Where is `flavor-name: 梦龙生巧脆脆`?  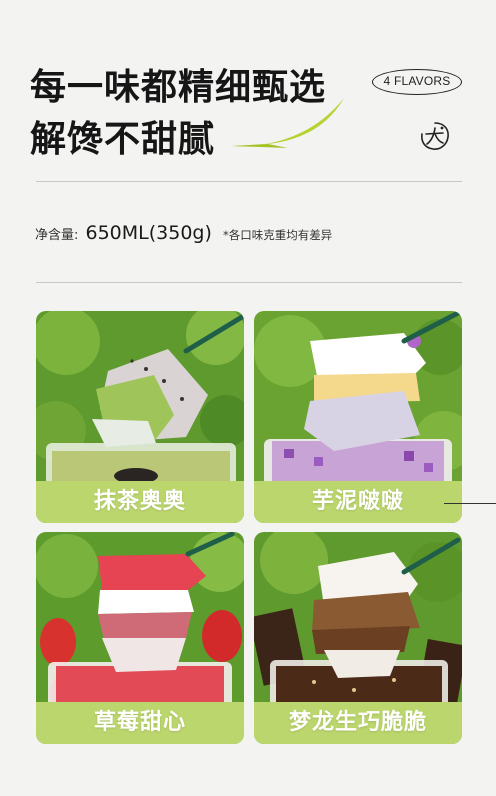
flavor-name: 梦龙生巧脆脆 is located at coordinates (357, 722).